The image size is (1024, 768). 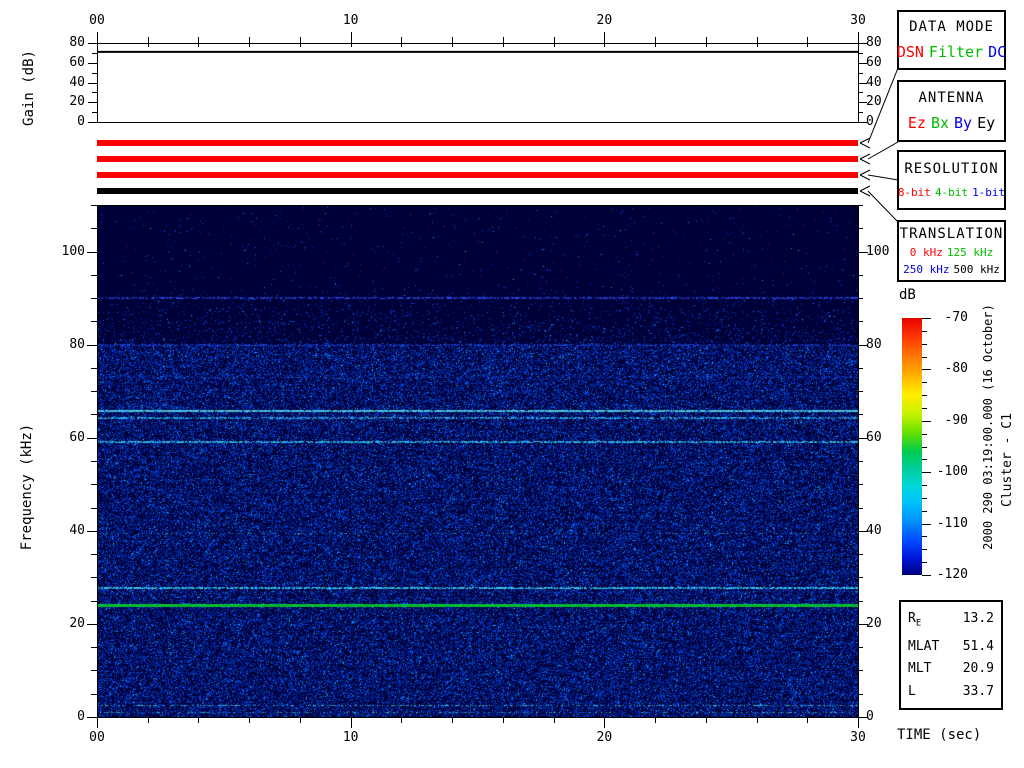 I want to click on legend-item: By, so click(x=963, y=123).